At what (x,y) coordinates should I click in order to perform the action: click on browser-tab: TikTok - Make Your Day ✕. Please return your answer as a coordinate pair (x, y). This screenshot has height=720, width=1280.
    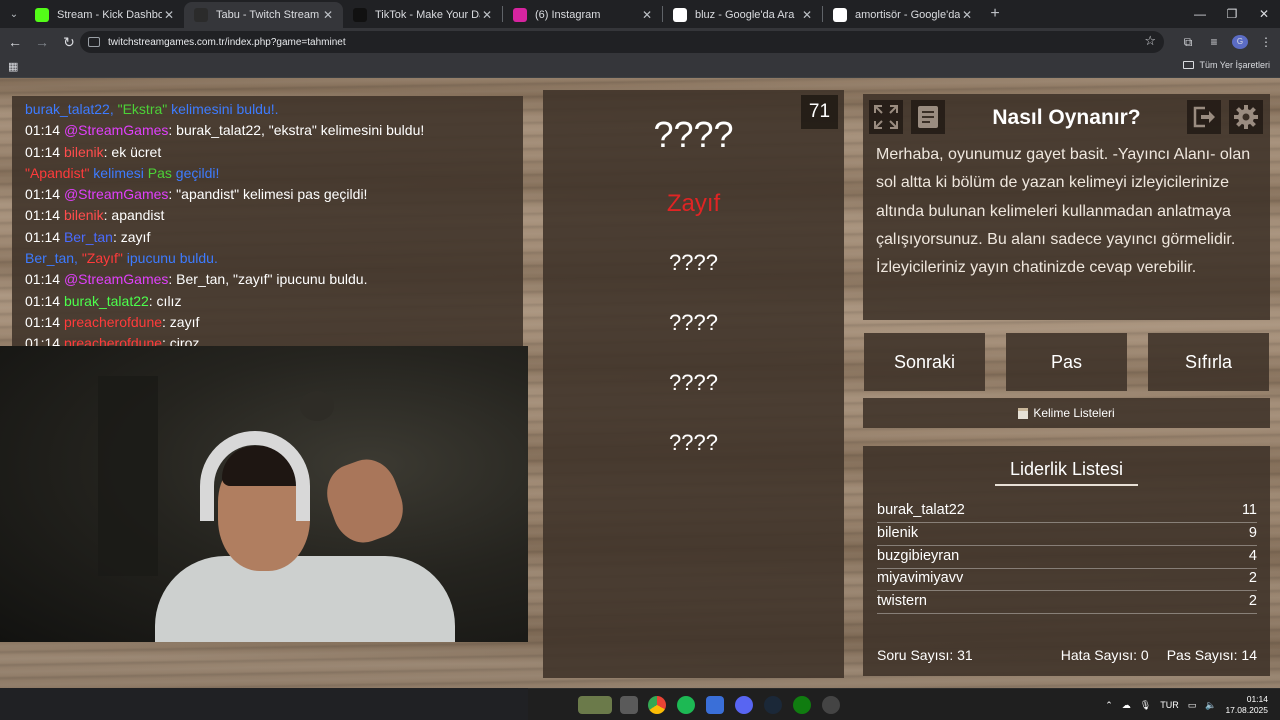
    Looking at the image, I should click on (422, 15).